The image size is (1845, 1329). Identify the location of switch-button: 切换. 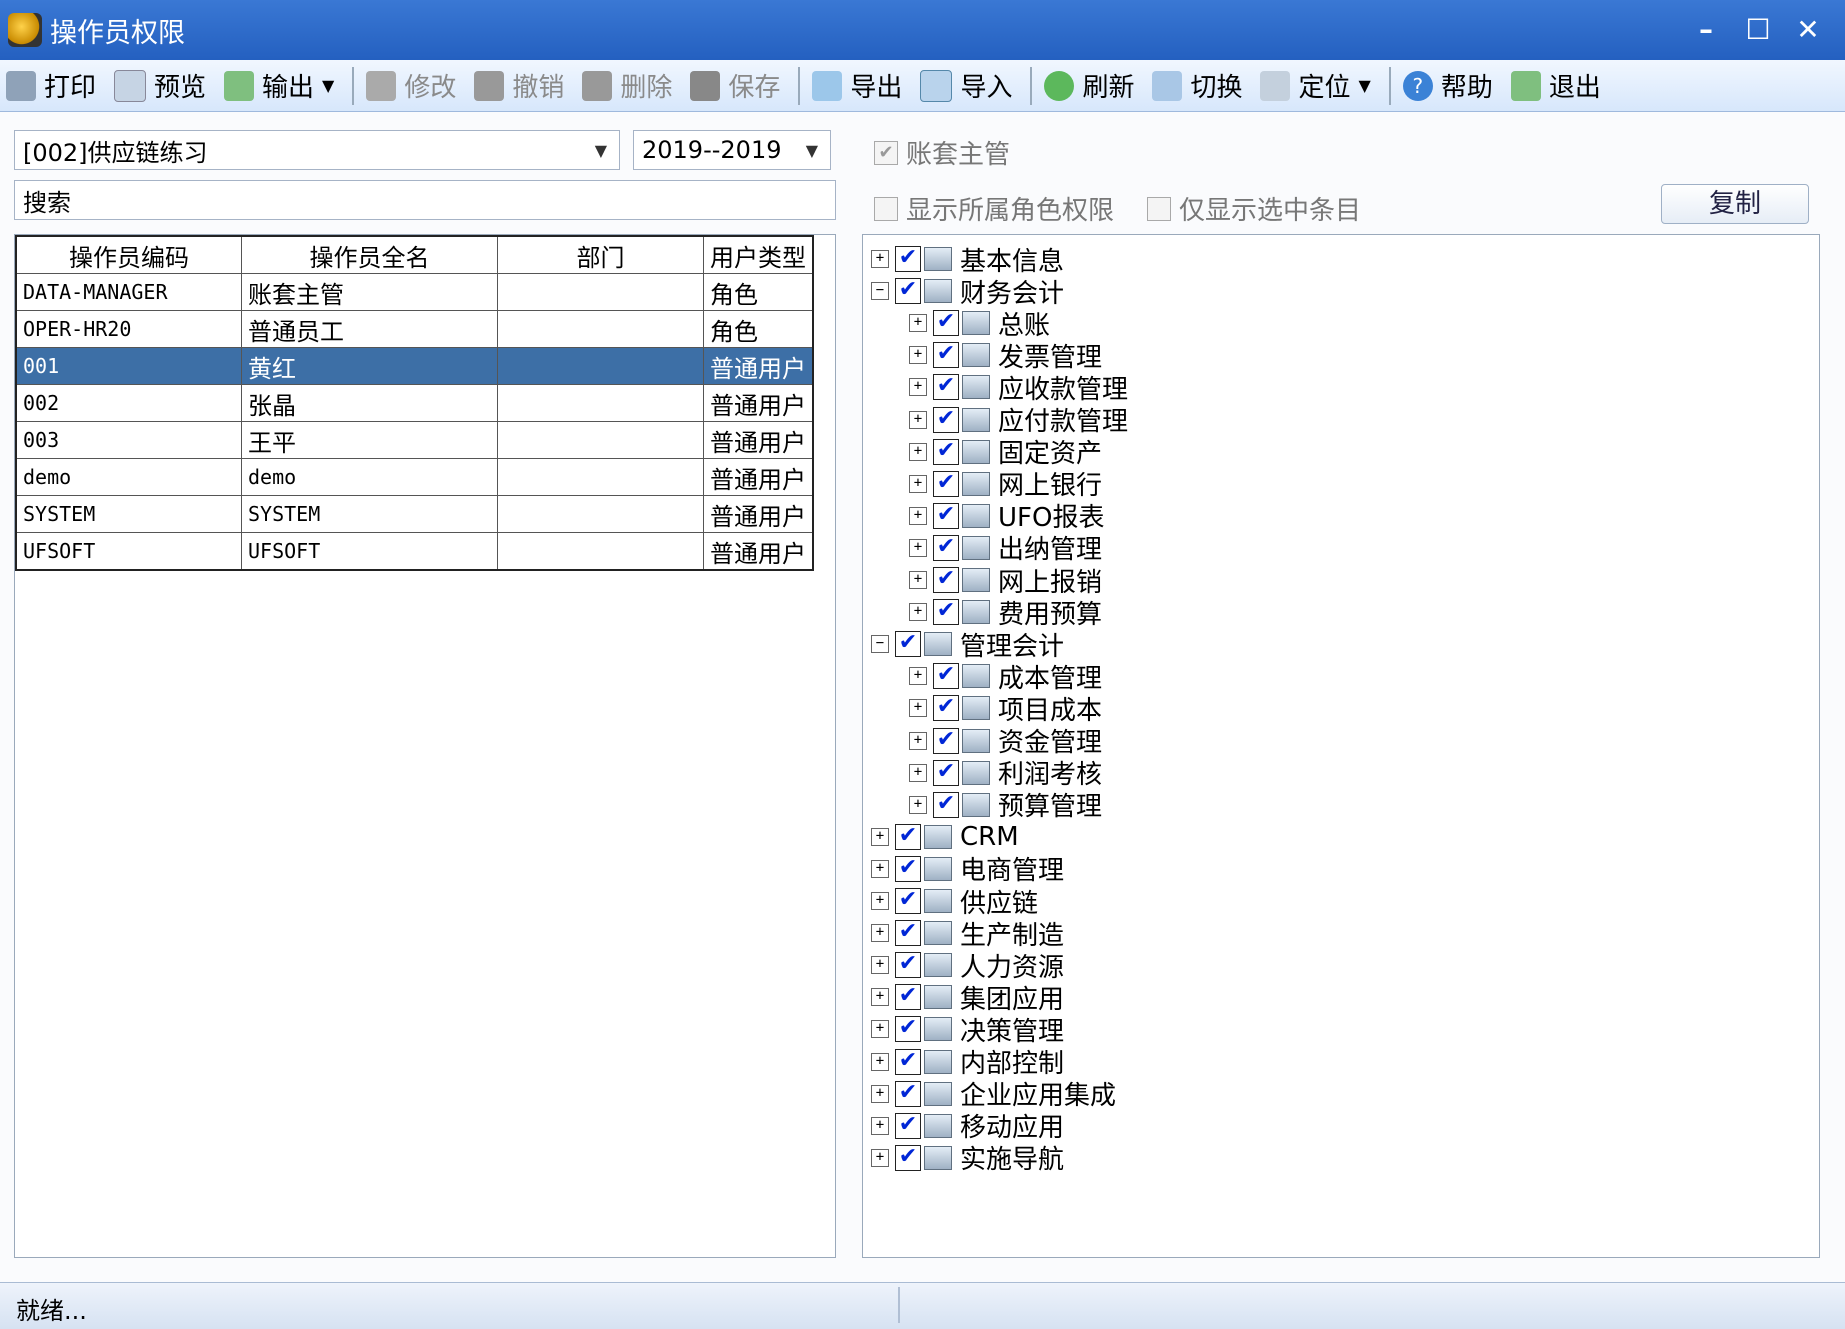
(1197, 86).